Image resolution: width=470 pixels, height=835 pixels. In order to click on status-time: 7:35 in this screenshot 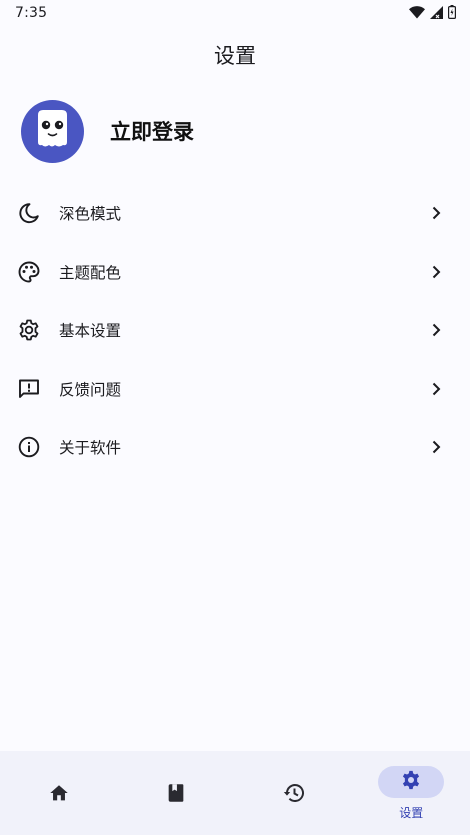, I will do `click(31, 13)`.